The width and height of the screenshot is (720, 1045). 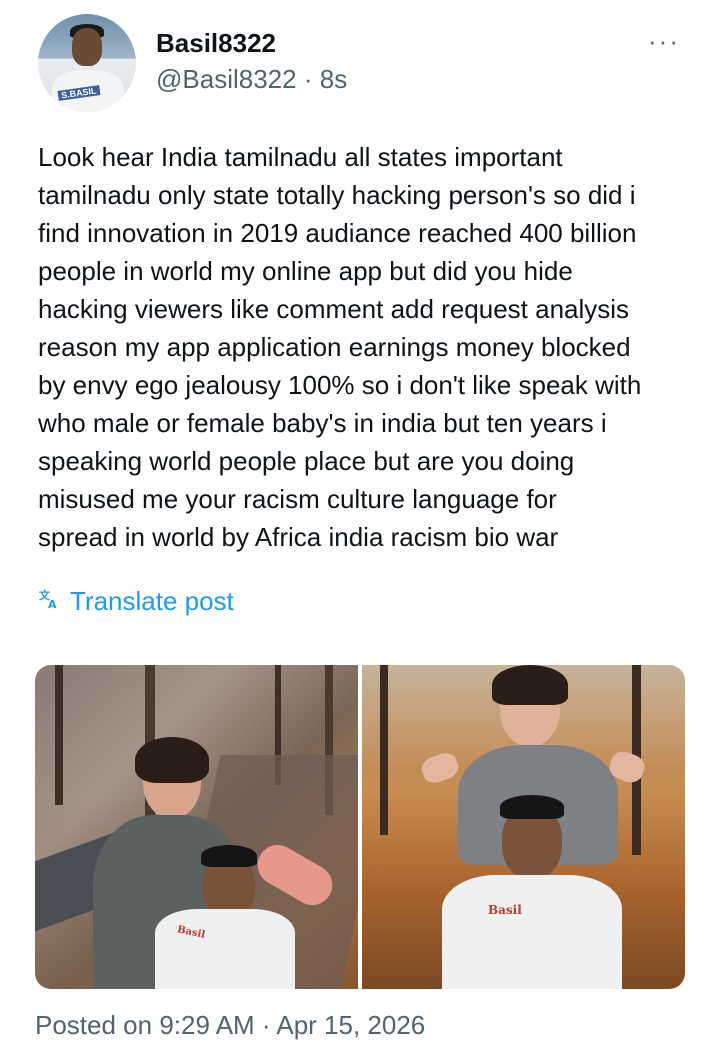 I want to click on photo-right-badge: Basil, so click(x=505, y=910).